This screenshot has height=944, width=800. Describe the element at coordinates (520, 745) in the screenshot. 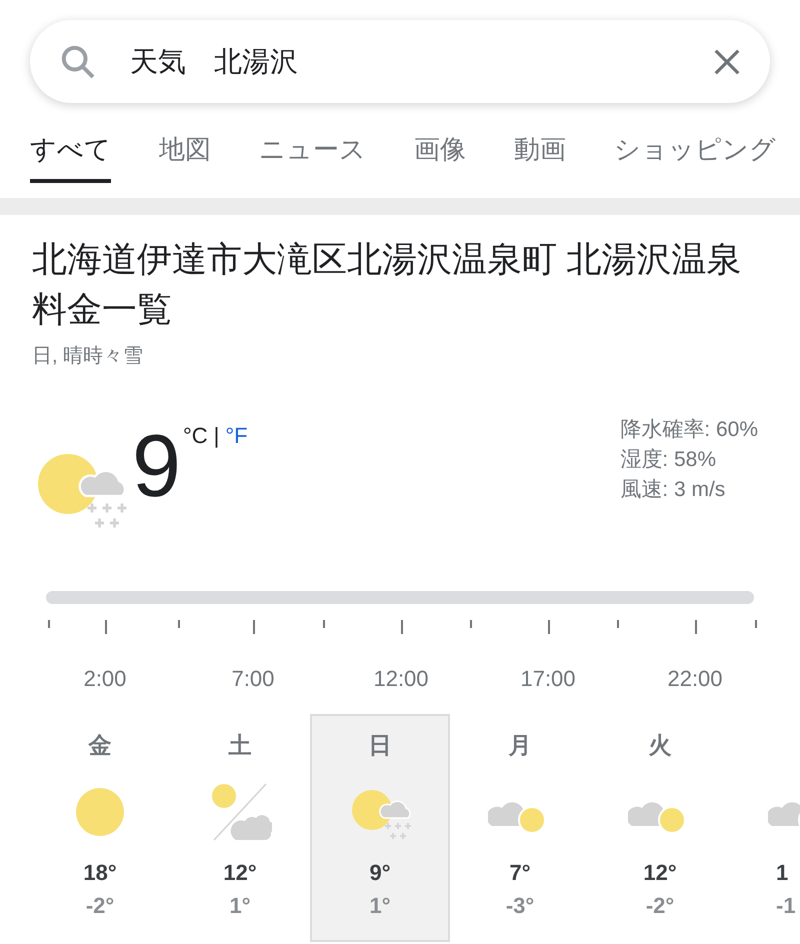

I see `day-label: 月` at that location.